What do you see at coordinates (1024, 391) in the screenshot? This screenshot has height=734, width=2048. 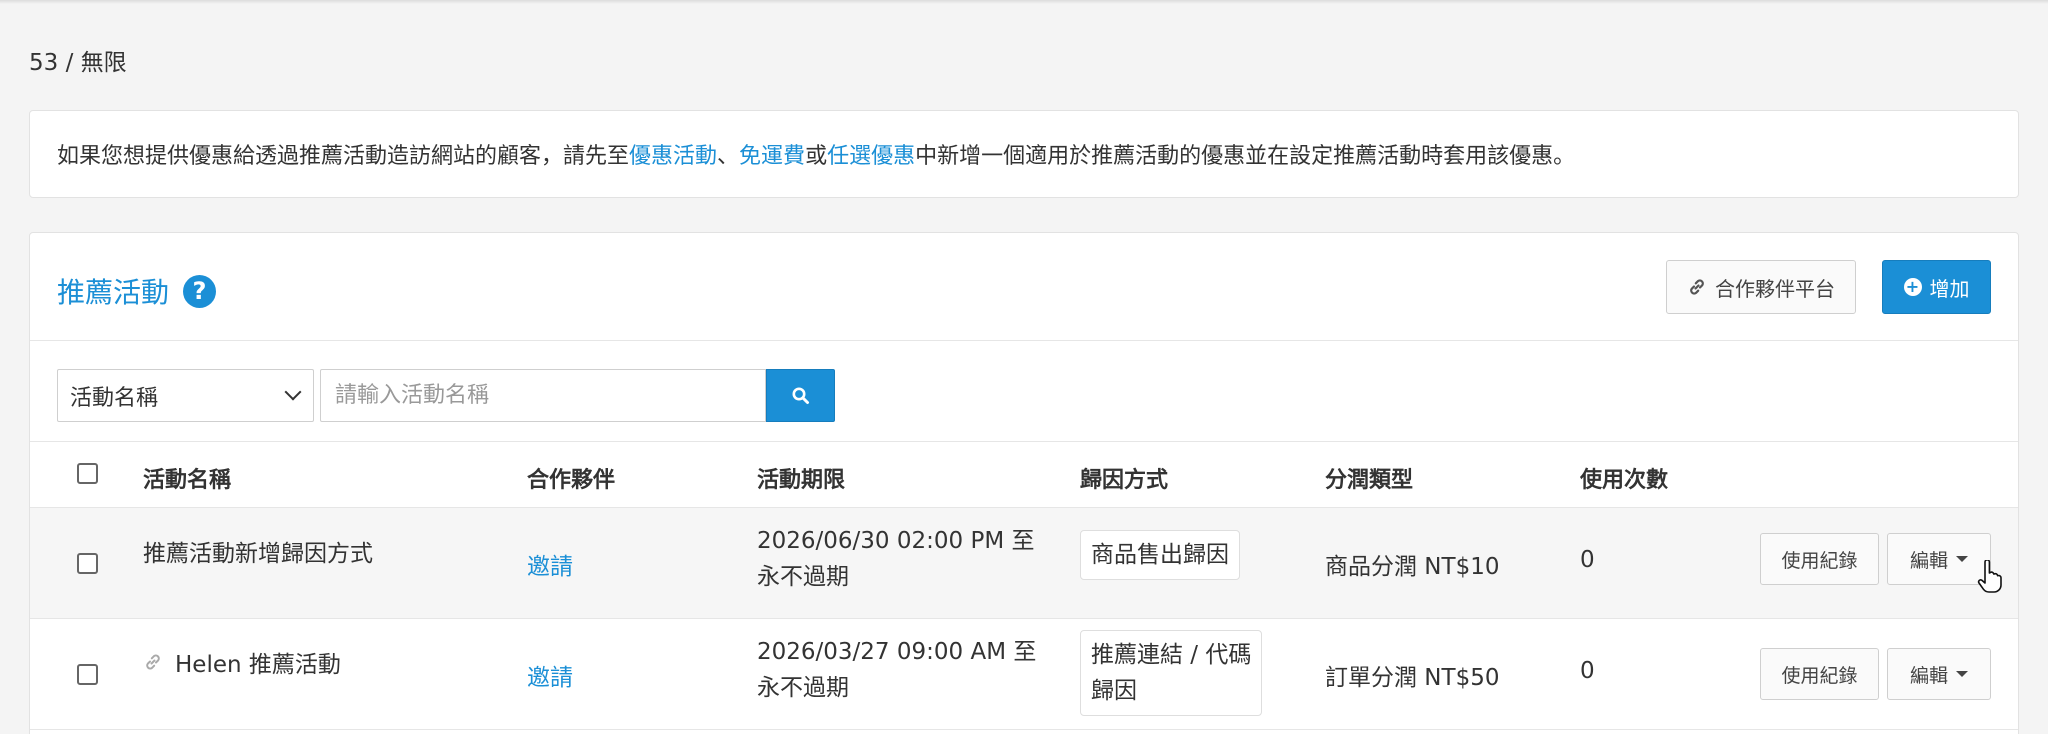 I see `filter-bar: 活動名稱` at bounding box center [1024, 391].